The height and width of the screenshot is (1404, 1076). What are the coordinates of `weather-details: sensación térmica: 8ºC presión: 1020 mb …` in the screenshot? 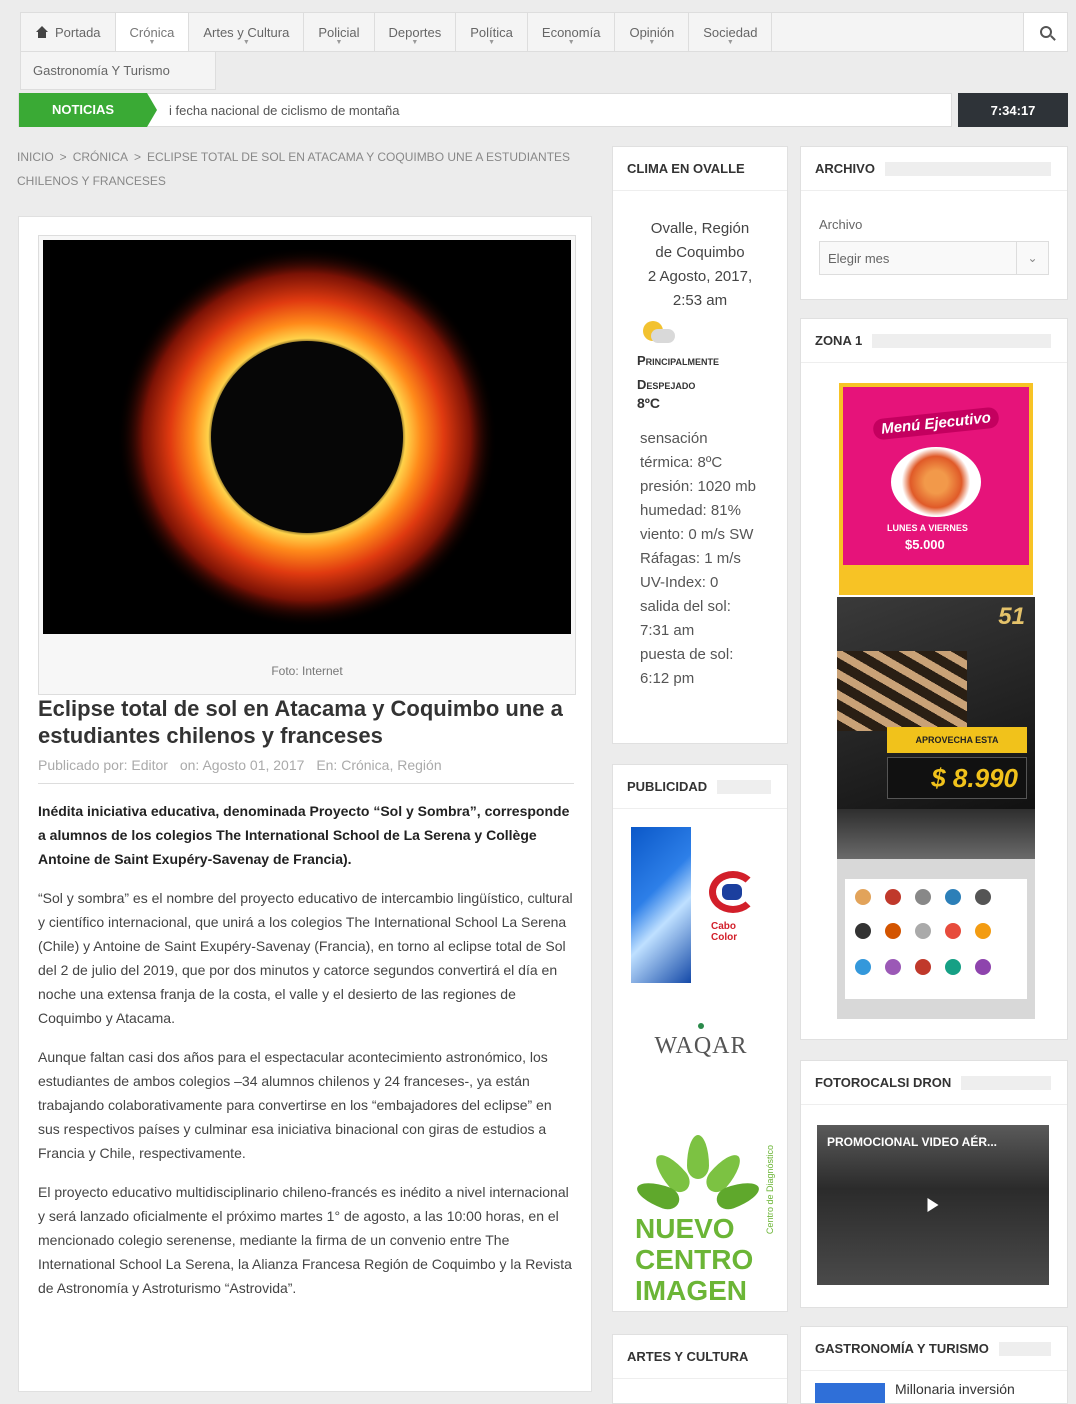 It's located at (712, 559).